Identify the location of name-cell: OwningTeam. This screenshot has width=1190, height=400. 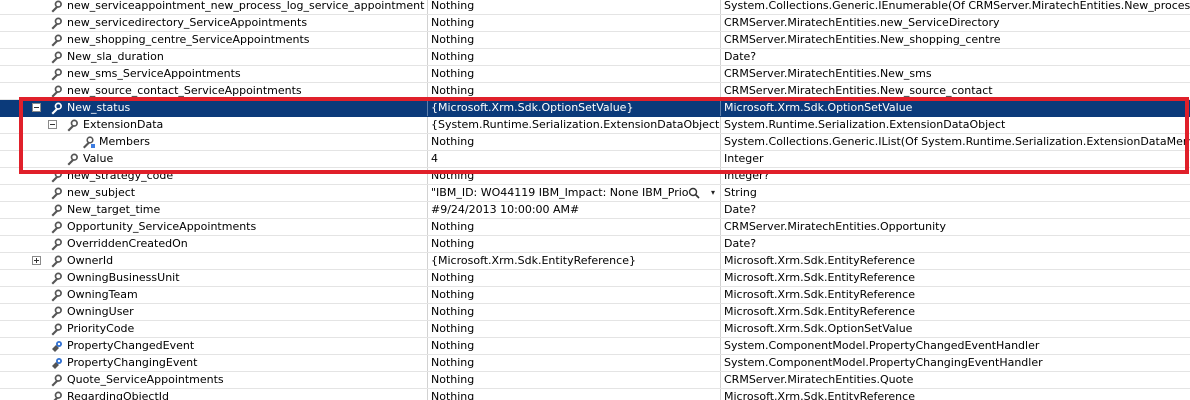
(214, 295).